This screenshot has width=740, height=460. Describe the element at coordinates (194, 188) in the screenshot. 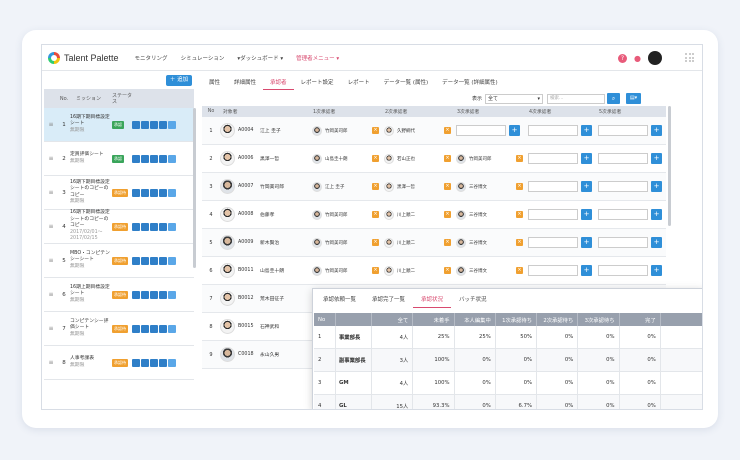

I see `mission-scrollbar` at that location.